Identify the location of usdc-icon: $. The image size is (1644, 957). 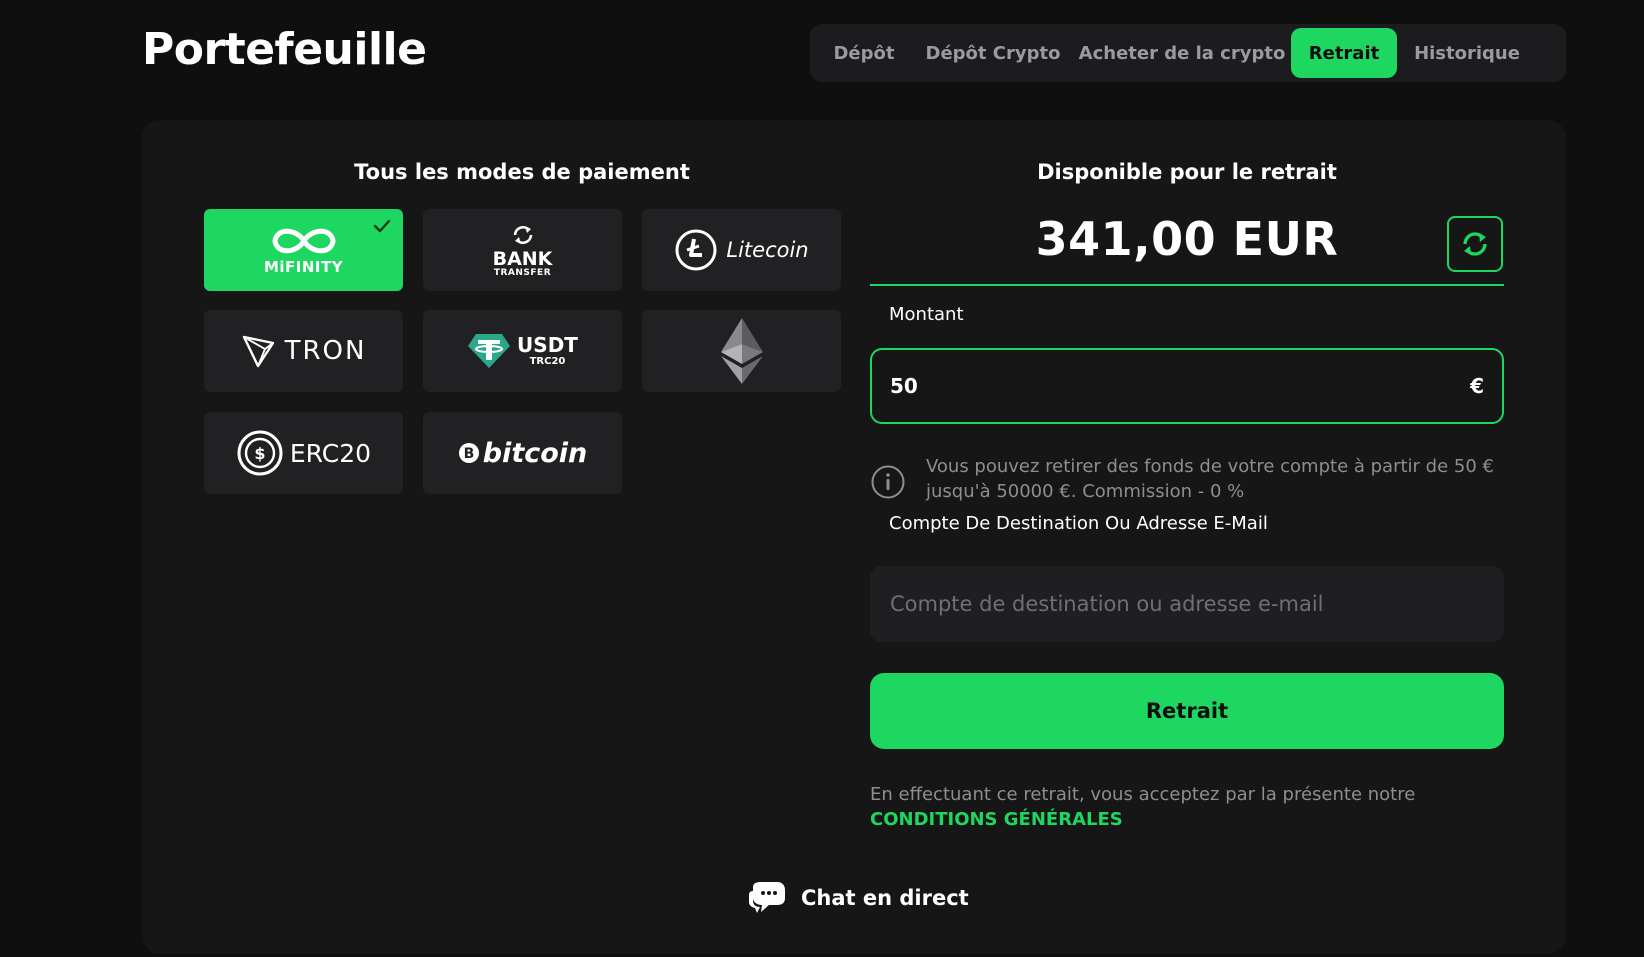
(260, 453).